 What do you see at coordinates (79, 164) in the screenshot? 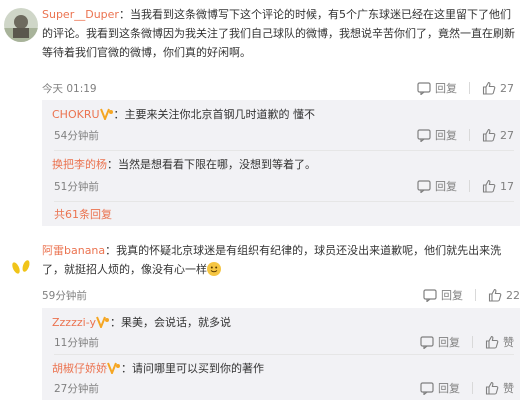
I see `reply-username: 换把李的杨` at bounding box center [79, 164].